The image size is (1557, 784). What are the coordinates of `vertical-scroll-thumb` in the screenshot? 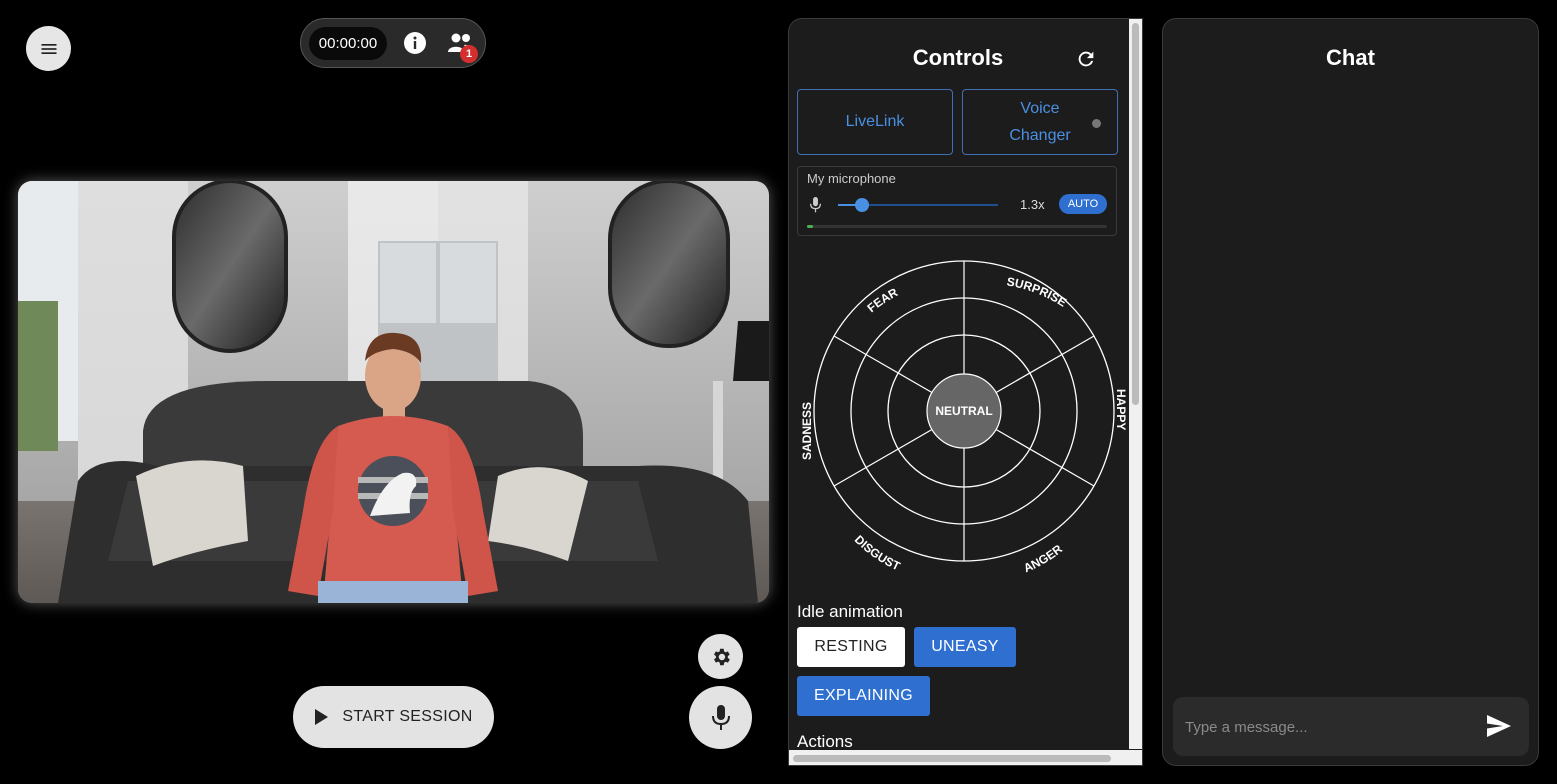 It's located at (1135, 214).